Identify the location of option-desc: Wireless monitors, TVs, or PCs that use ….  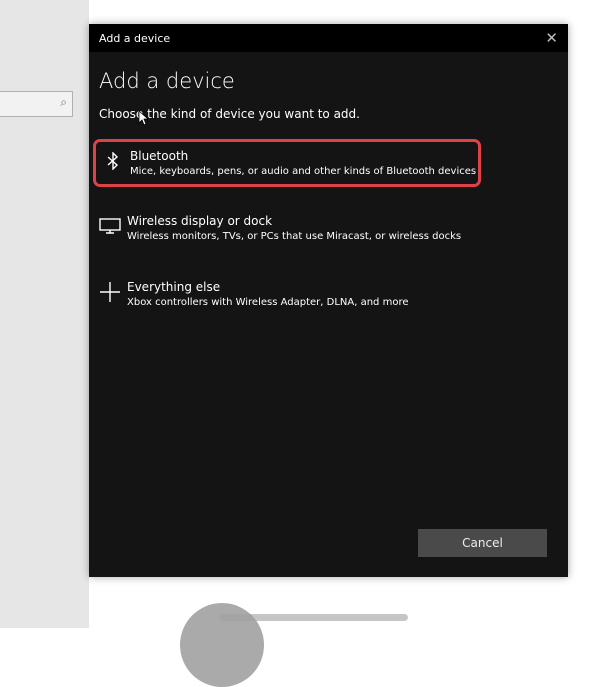
(294, 236).